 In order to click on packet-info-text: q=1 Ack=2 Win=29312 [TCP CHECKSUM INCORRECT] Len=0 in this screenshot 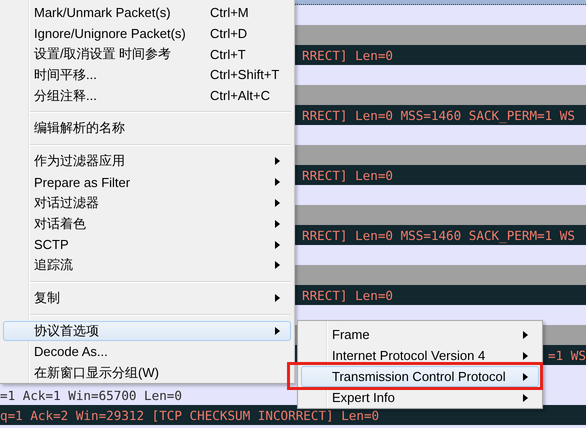, I will do `click(190, 415)`.